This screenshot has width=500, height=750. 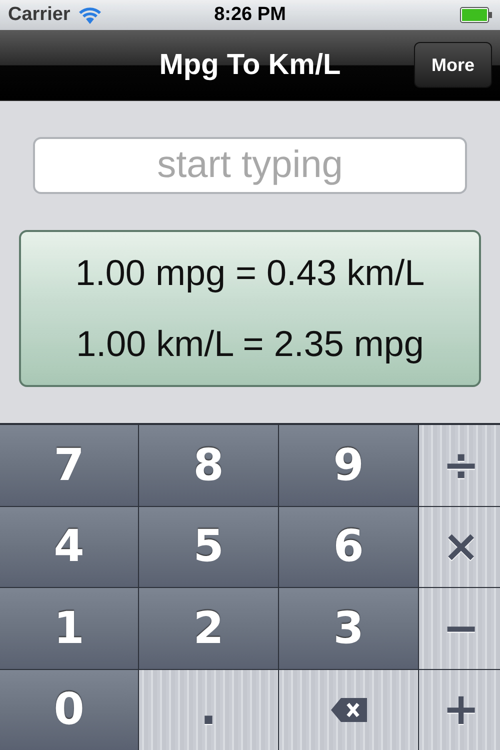 I want to click on input-field: start typing, so click(x=250, y=165).